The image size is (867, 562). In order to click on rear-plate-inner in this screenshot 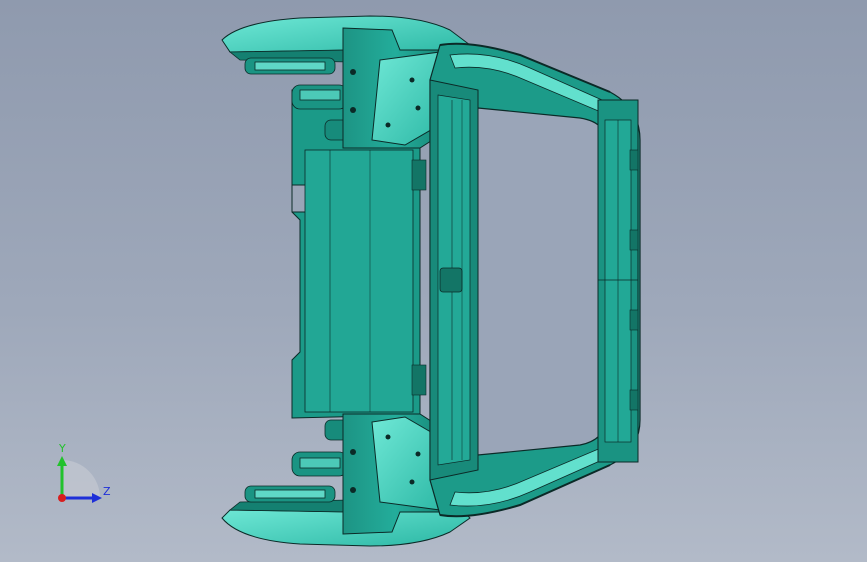, I will do `click(359, 281)`.